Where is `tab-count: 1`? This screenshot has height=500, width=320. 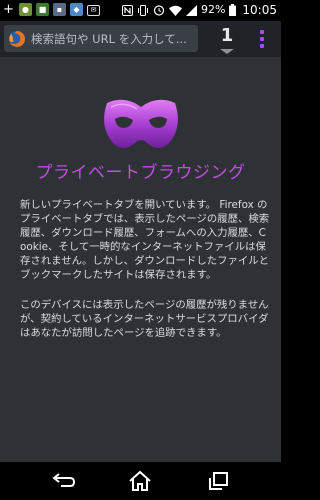 tab-count: 1 is located at coordinates (227, 35).